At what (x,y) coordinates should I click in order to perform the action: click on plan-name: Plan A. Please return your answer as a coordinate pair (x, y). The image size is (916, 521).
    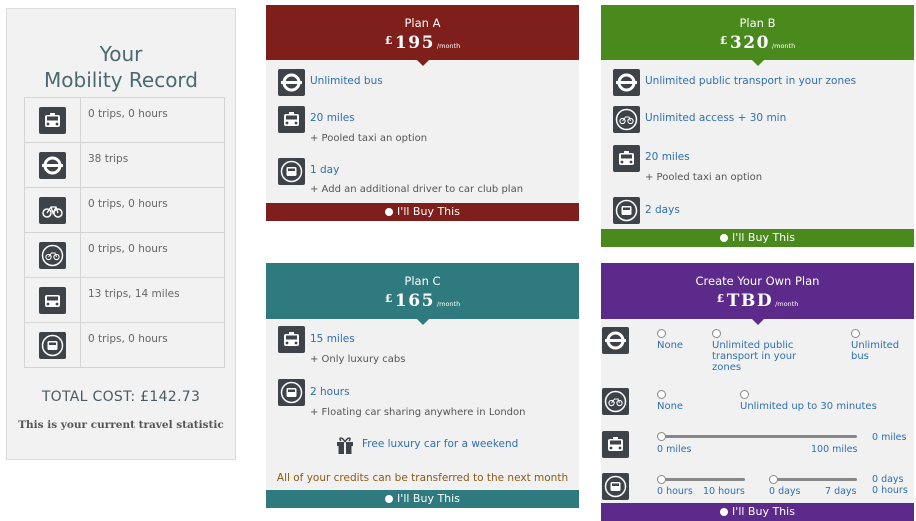
    Looking at the image, I should click on (422, 23).